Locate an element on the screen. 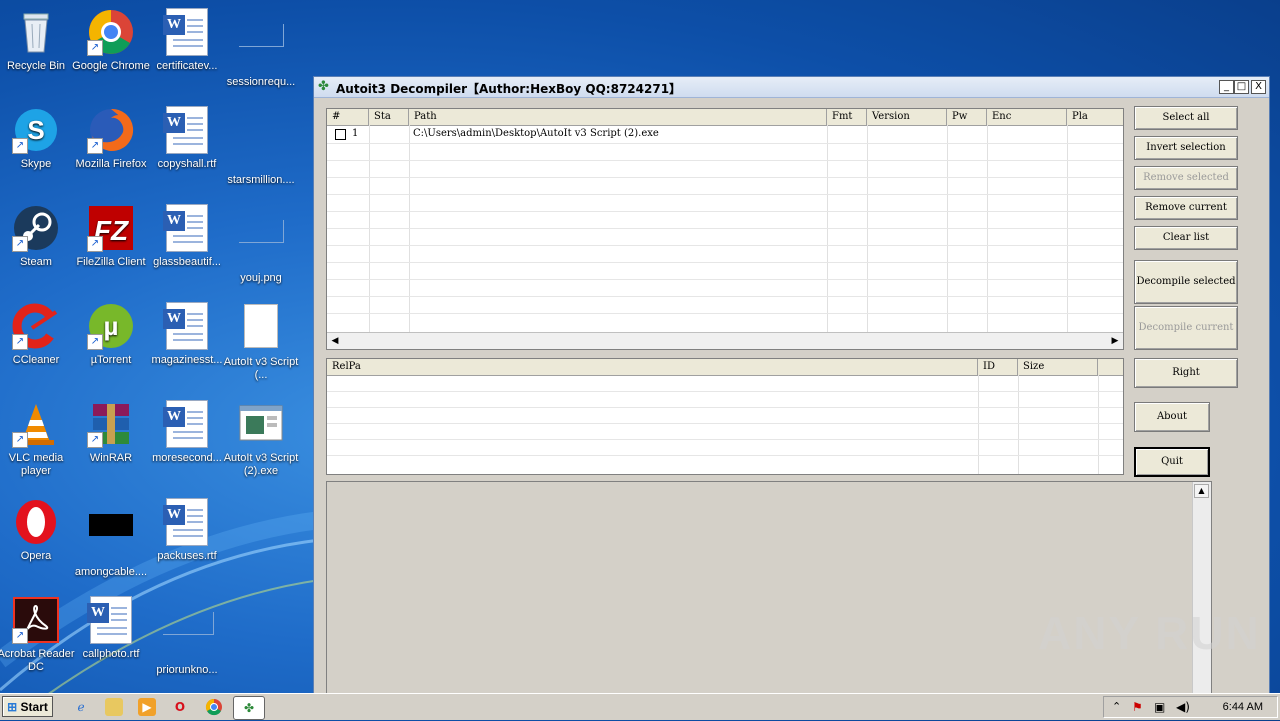  clock: 6:44 AM is located at coordinates (1243, 707).